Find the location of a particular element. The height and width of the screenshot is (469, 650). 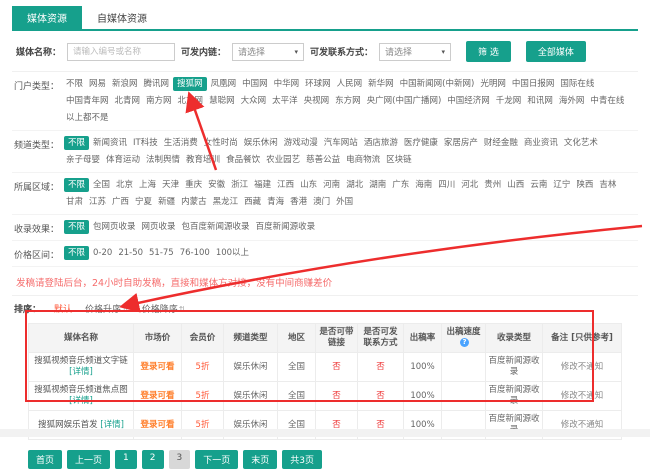

filter-chip: 大众网 is located at coordinates (254, 101).